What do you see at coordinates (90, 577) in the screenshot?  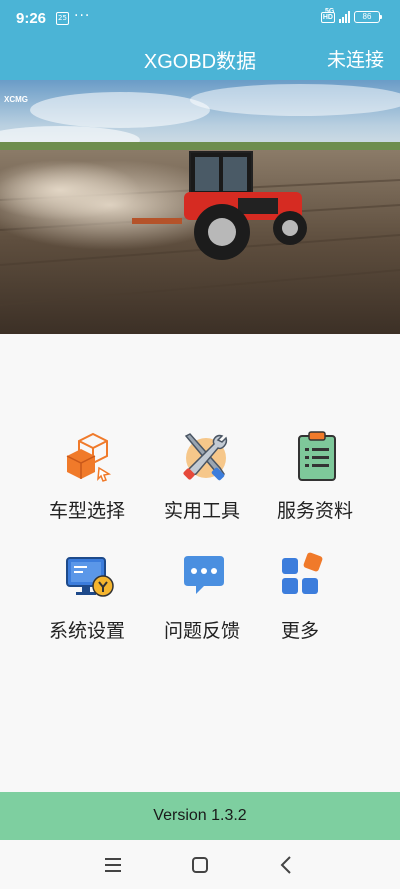 I see `settings-monitor-icon` at bounding box center [90, 577].